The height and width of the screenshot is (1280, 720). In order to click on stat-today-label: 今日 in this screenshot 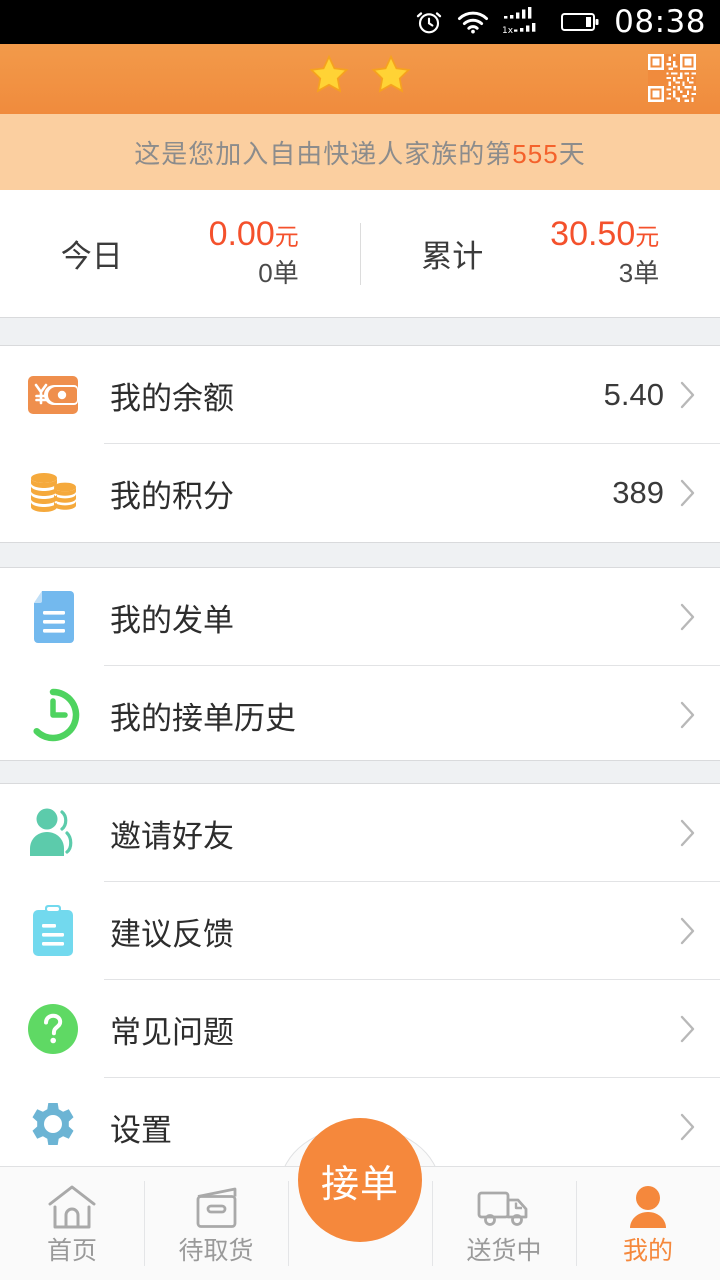, I will do `click(91, 256)`.